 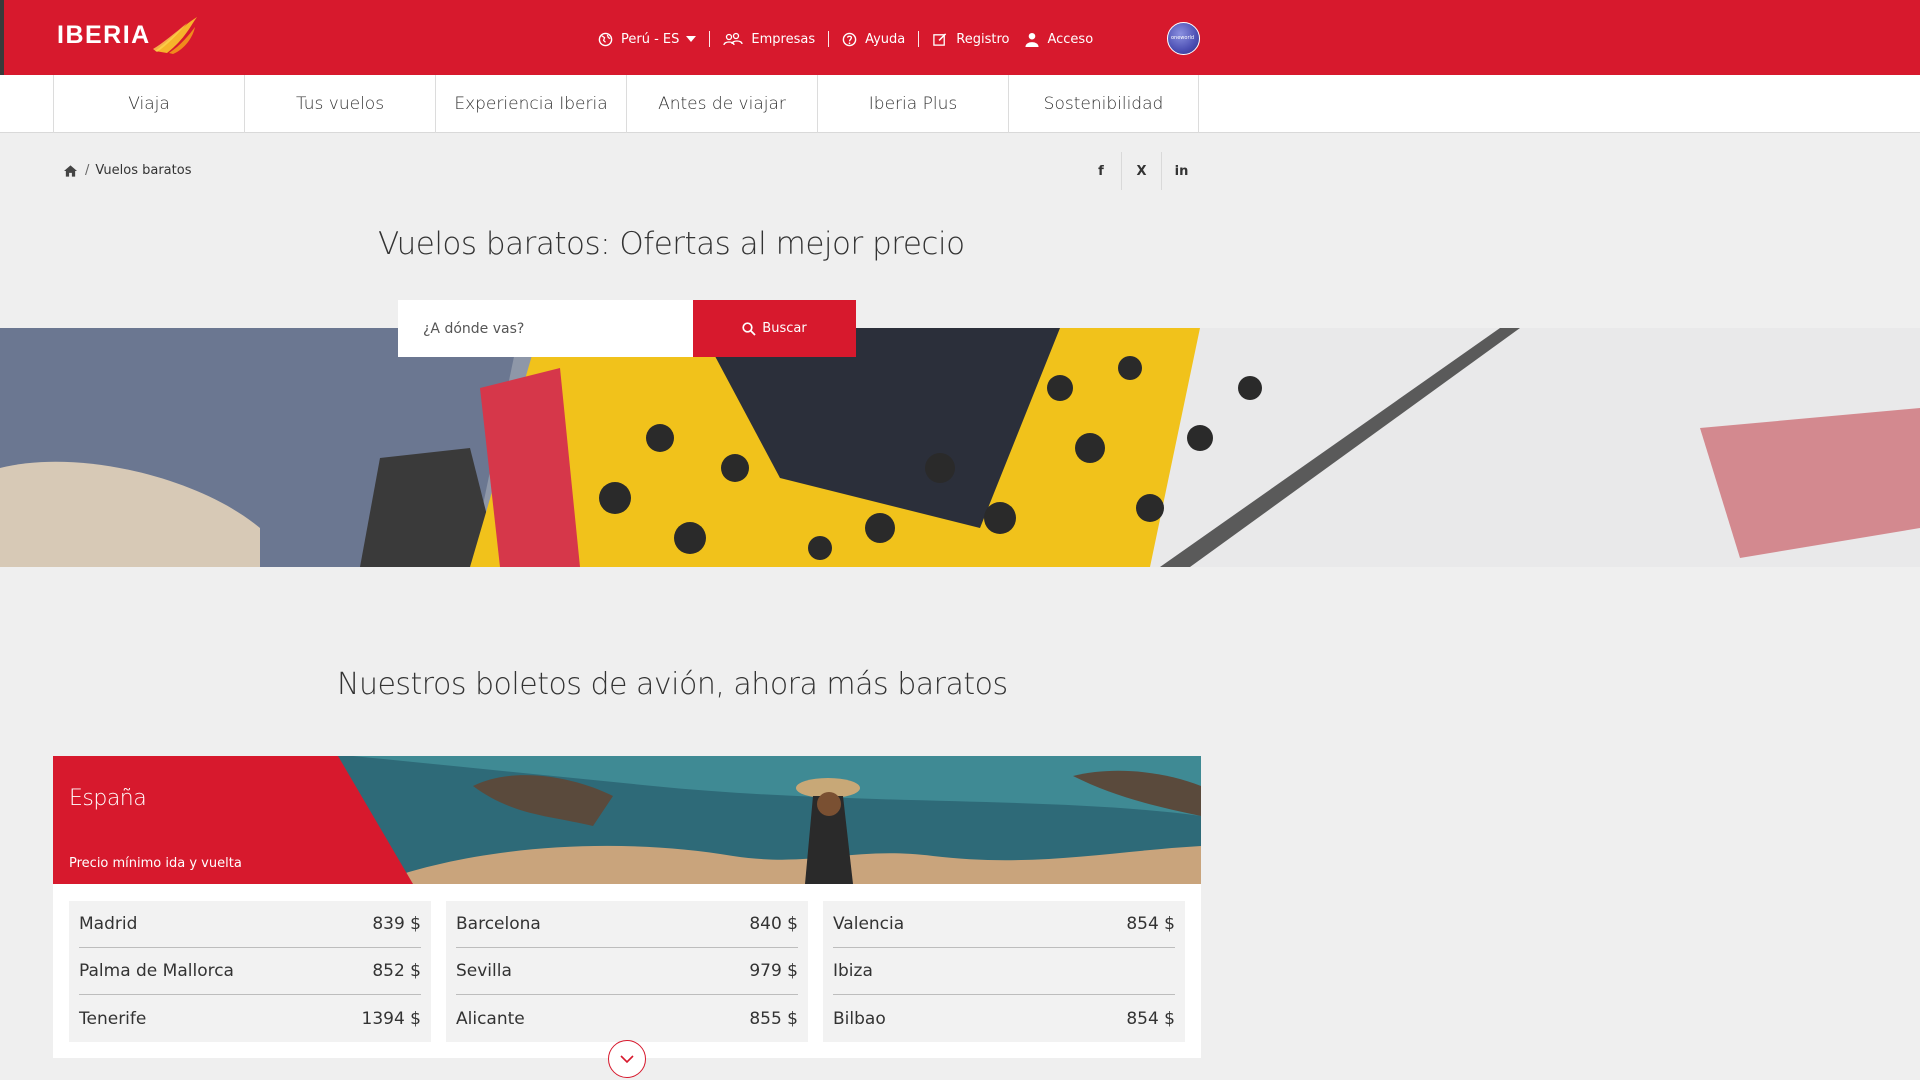 I want to click on city-price: 979 $, so click(x=773, y=971).